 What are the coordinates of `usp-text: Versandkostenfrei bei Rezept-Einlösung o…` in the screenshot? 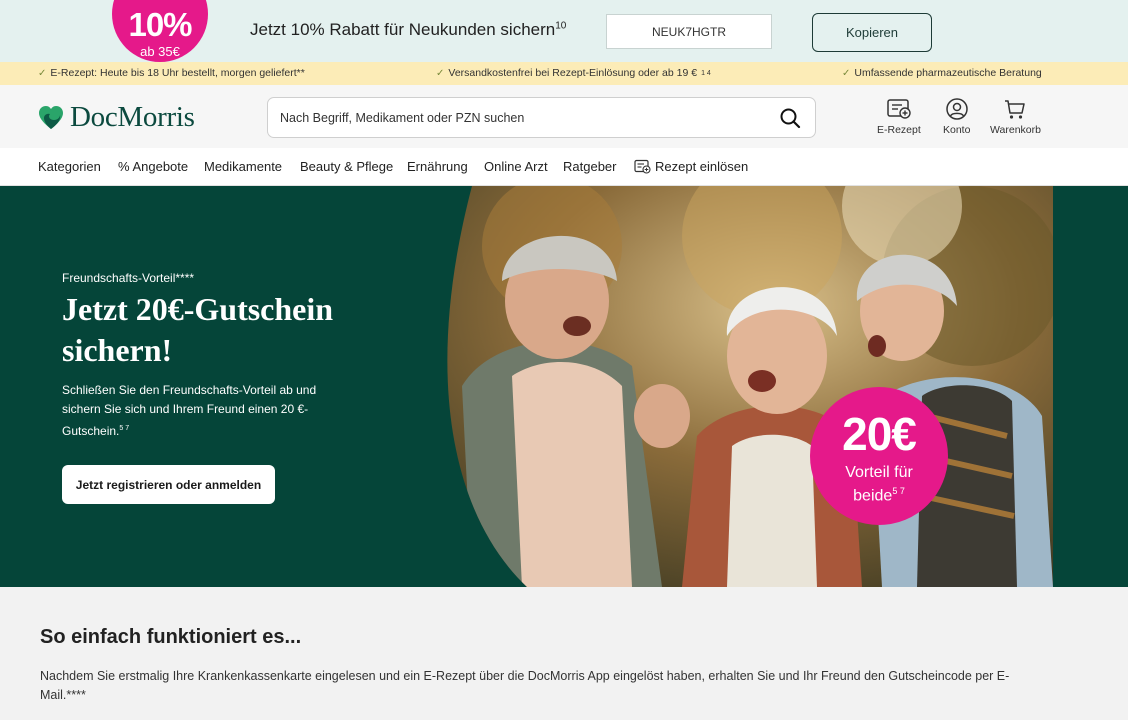 It's located at (573, 73).